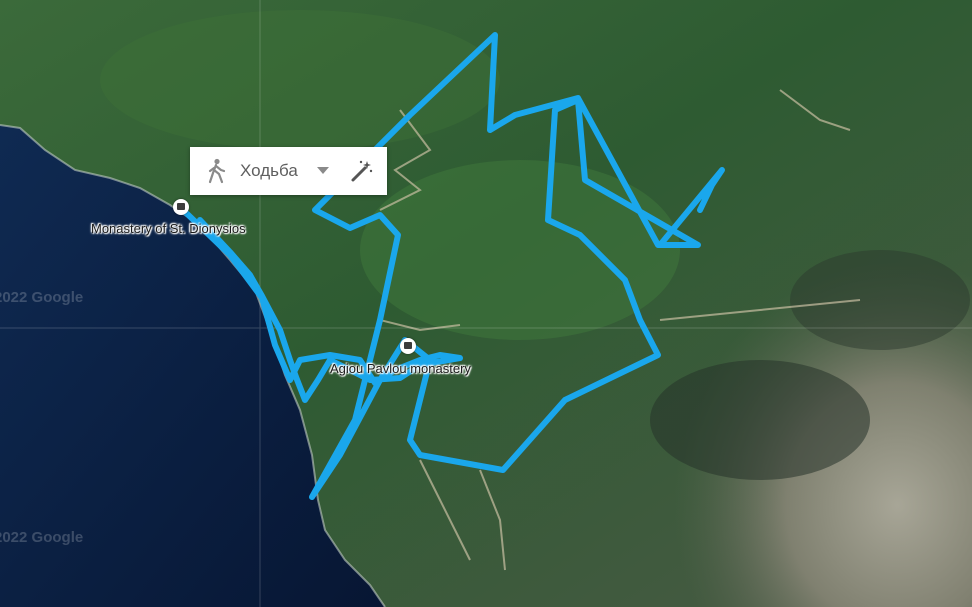  I want to click on place-label-agiou-pavlou: Agiou Pavlou monastery, so click(400, 368).